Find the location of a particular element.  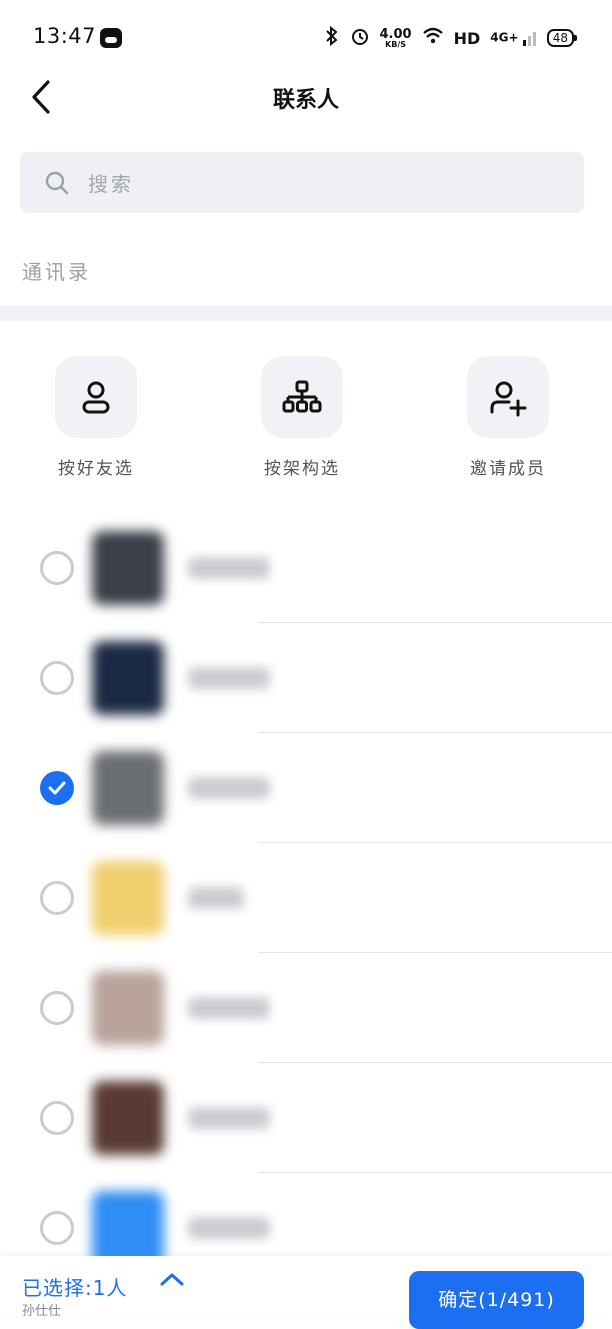

network-speed: 4.00 KB/S is located at coordinates (395, 37).